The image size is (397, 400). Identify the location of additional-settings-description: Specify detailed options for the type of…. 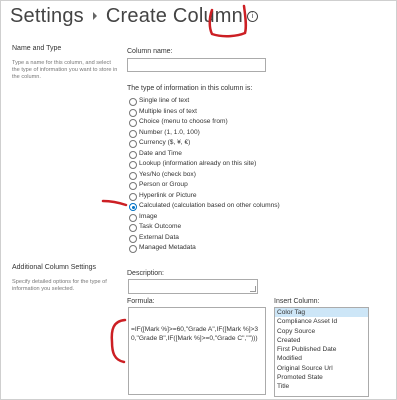
(59, 285).